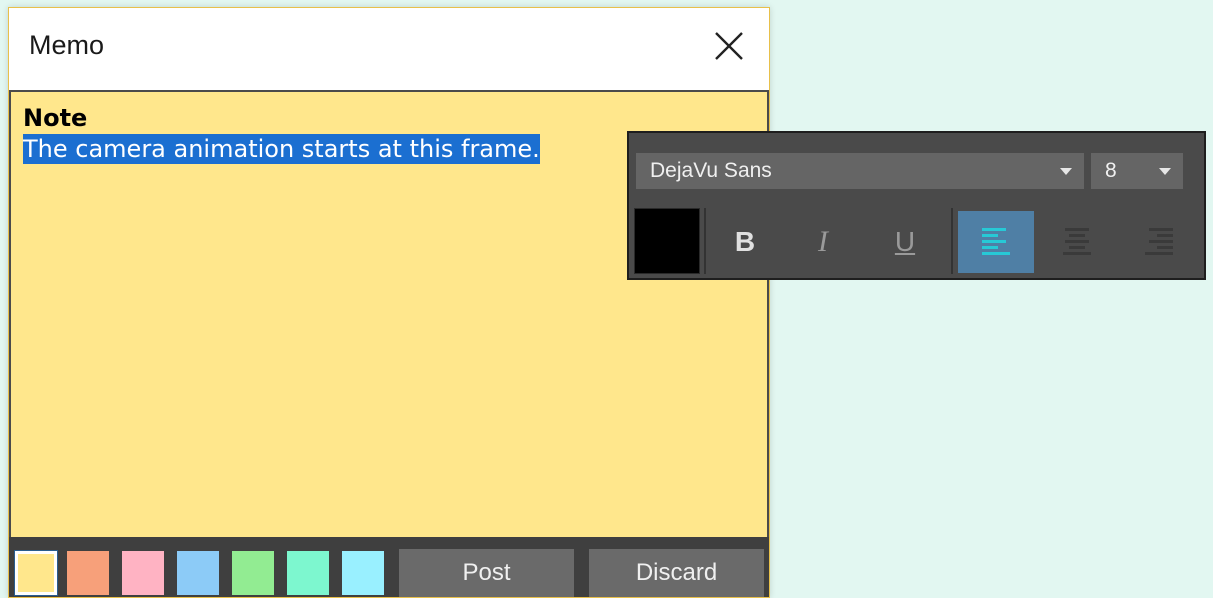 The height and width of the screenshot is (598, 1213). What do you see at coordinates (67, 45) in the screenshot?
I see `window-title: Memo` at bounding box center [67, 45].